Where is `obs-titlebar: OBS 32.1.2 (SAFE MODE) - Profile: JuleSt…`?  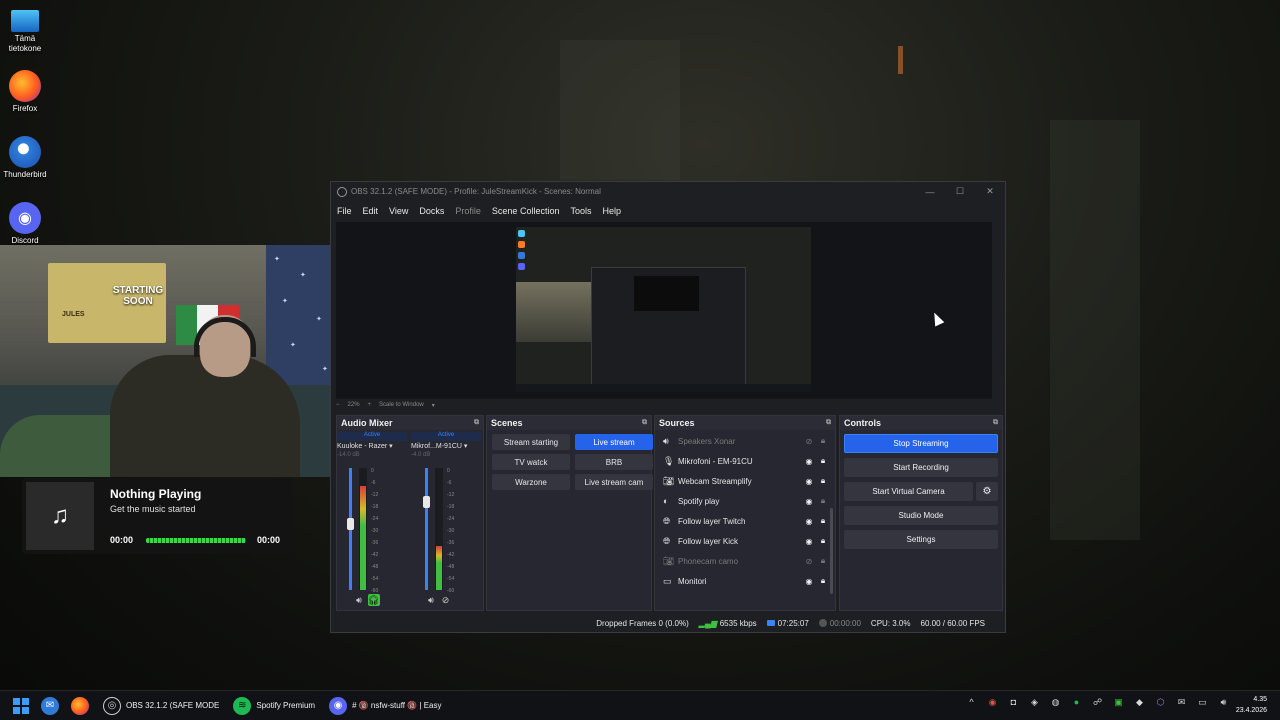
obs-titlebar: OBS 32.1.2 (SAFE MODE) - Profile: JuleSt… is located at coordinates (668, 191).